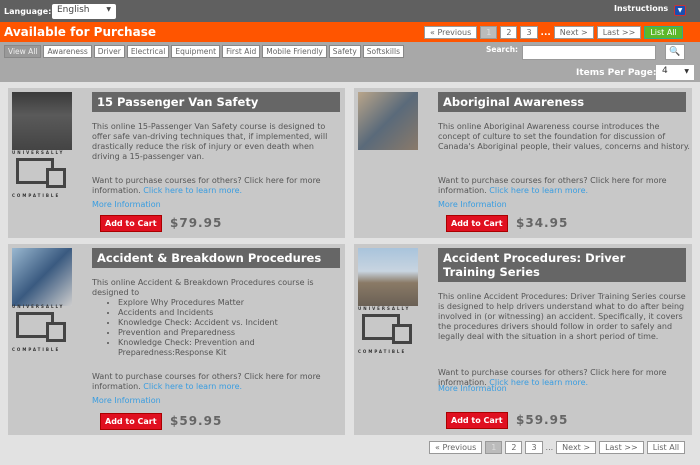 The width and height of the screenshot is (700, 465). I want to click on category-view-all: View All, so click(23, 51).